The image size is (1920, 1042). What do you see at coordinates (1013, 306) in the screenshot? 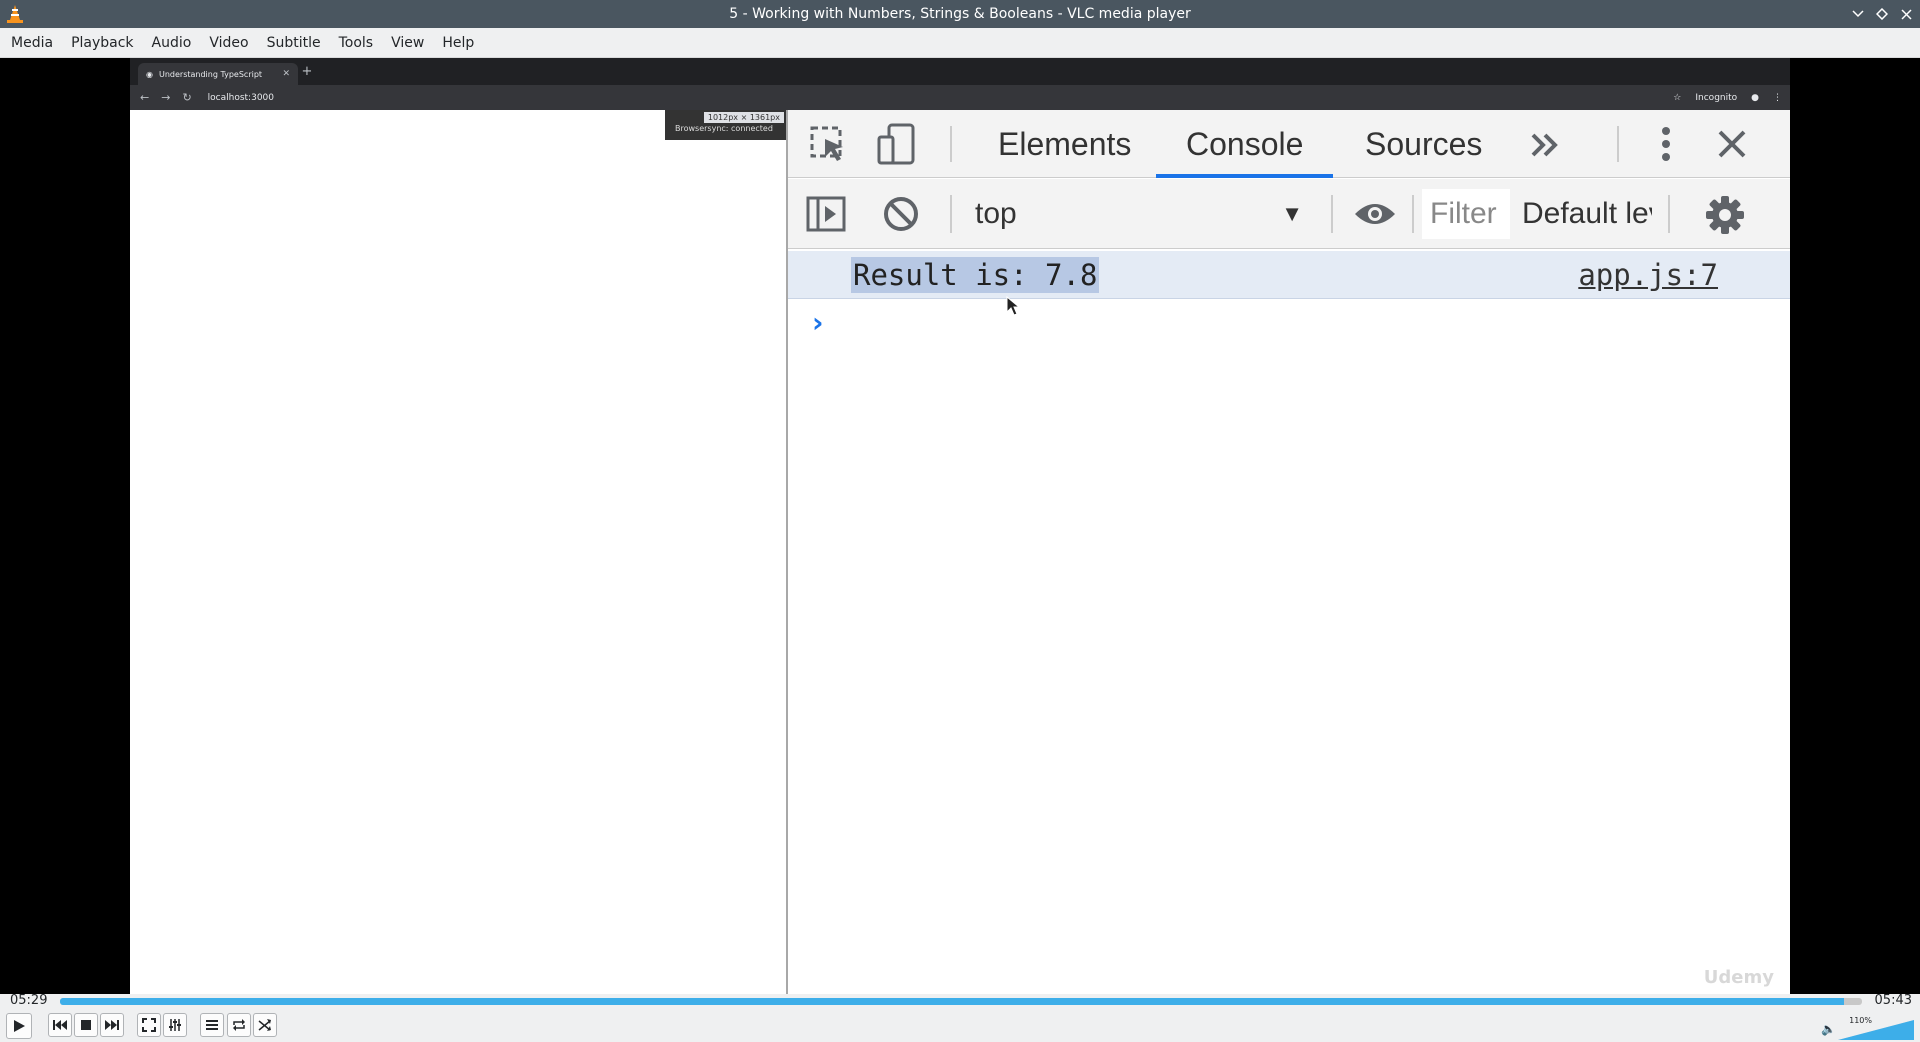
I see `mouse-cursor-icon` at bounding box center [1013, 306].